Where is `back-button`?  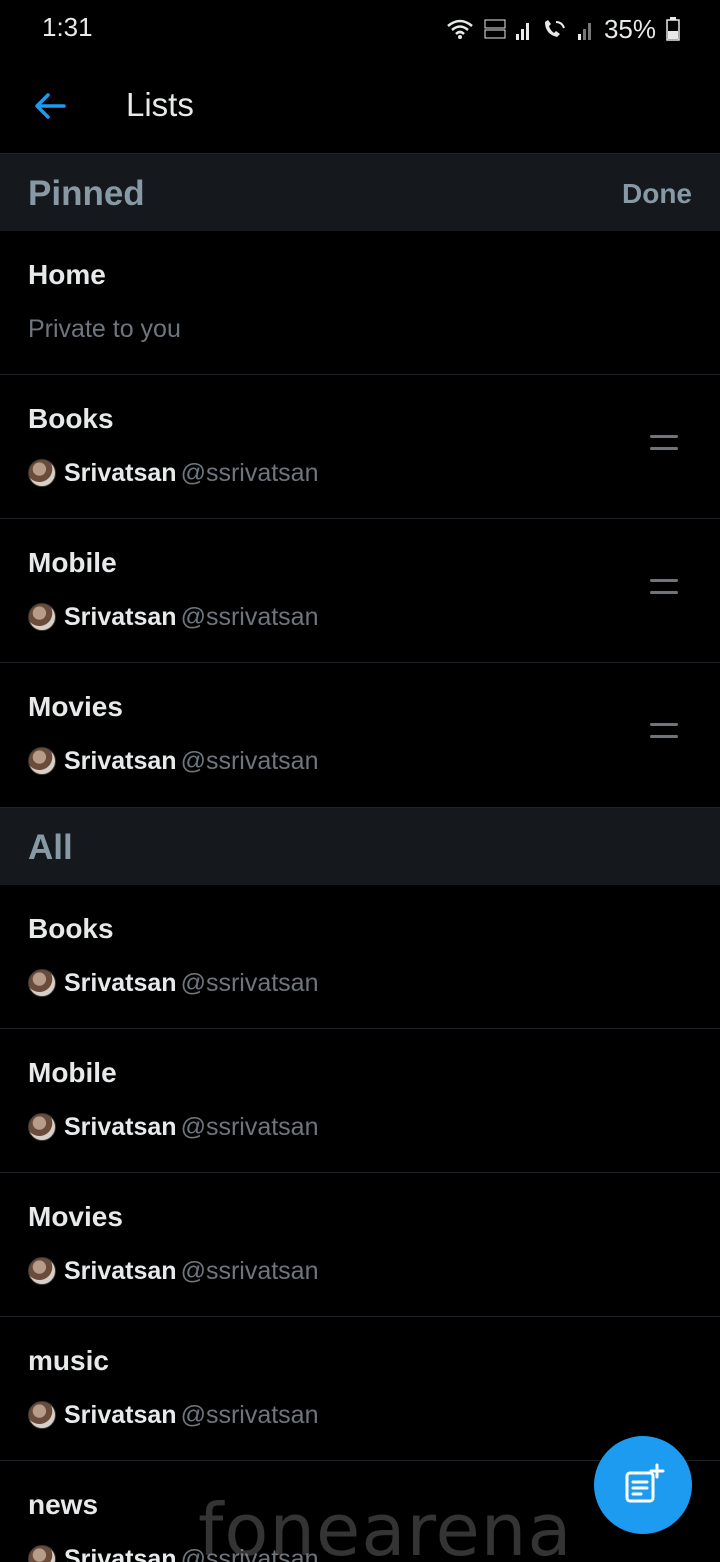 back-button is located at coordinates (50, 106).